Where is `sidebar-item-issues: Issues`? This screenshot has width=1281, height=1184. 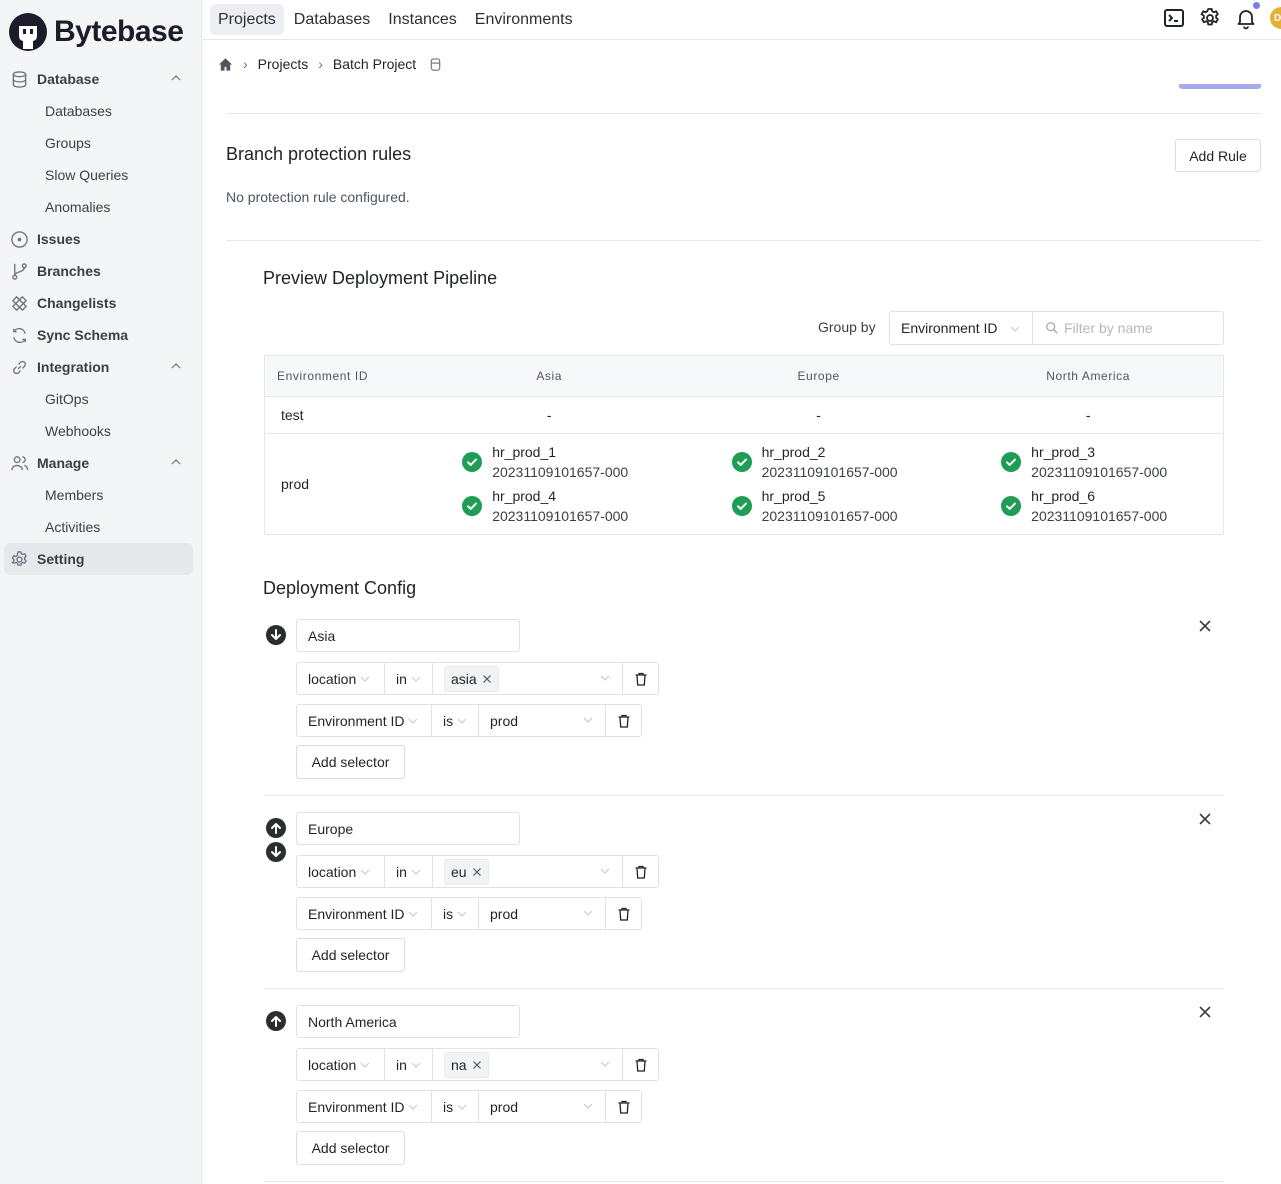 sidebar-item-issues: Issues is located at coordinates (100, 239).